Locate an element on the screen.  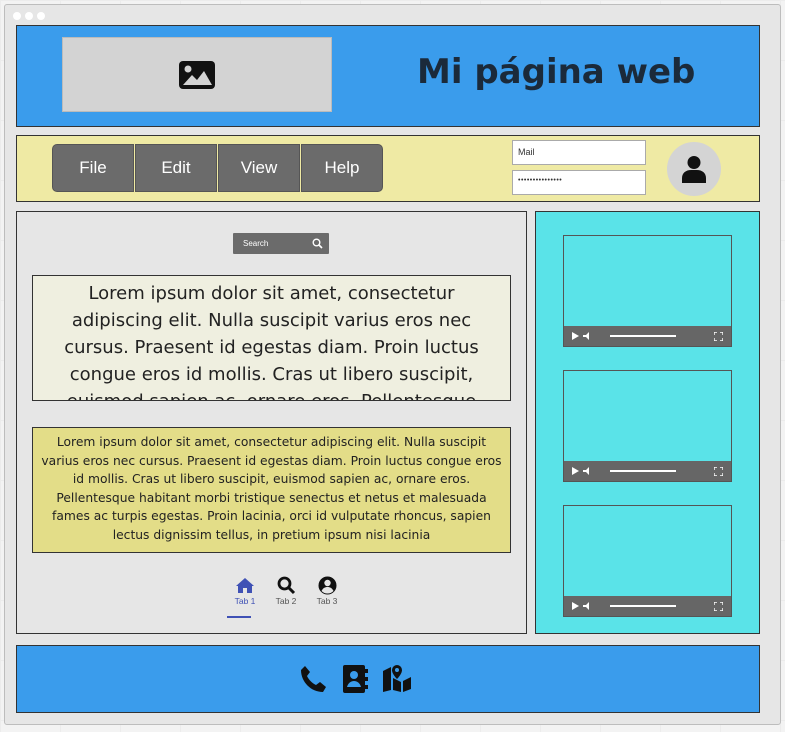
tab-3: Tab 3 is located at coordinates (327, 590).